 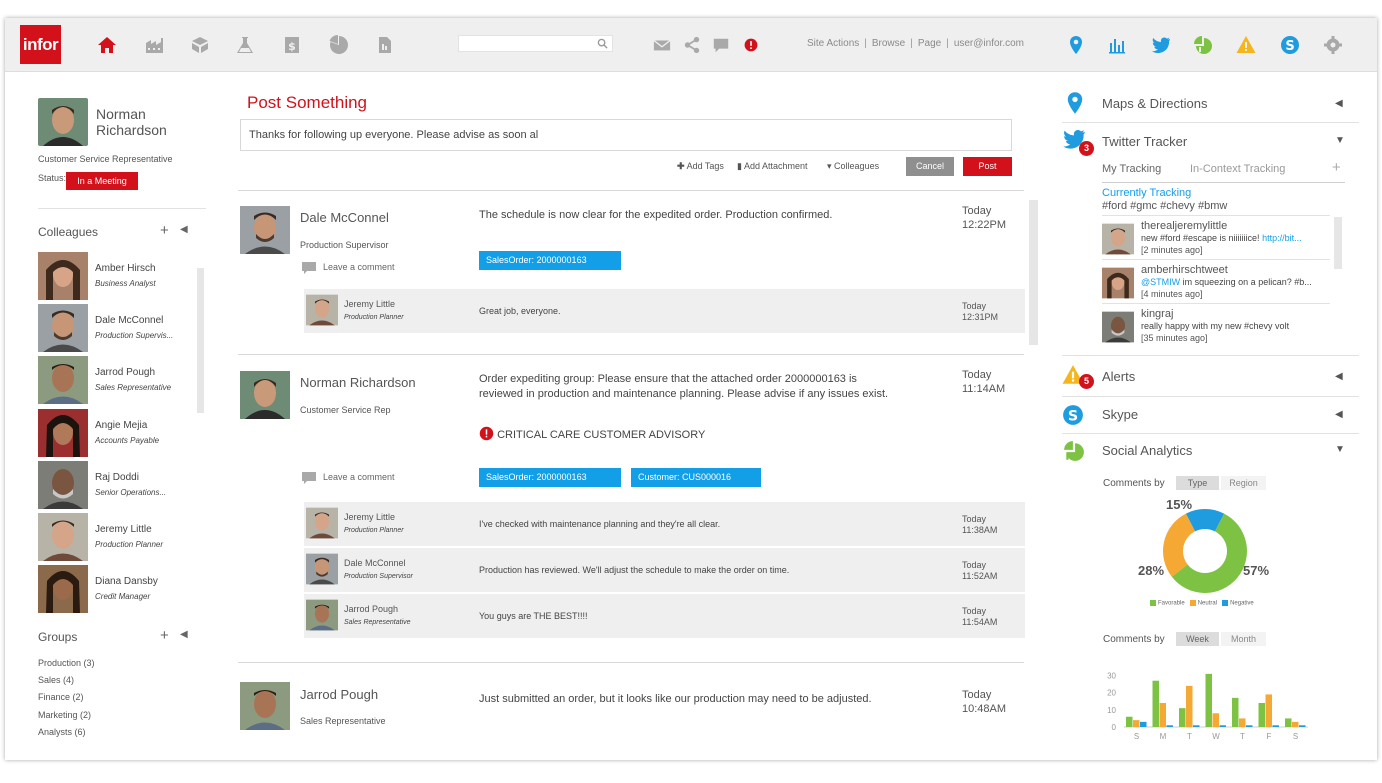 I want to click on settings-icon, so click(x=1333, y=45).